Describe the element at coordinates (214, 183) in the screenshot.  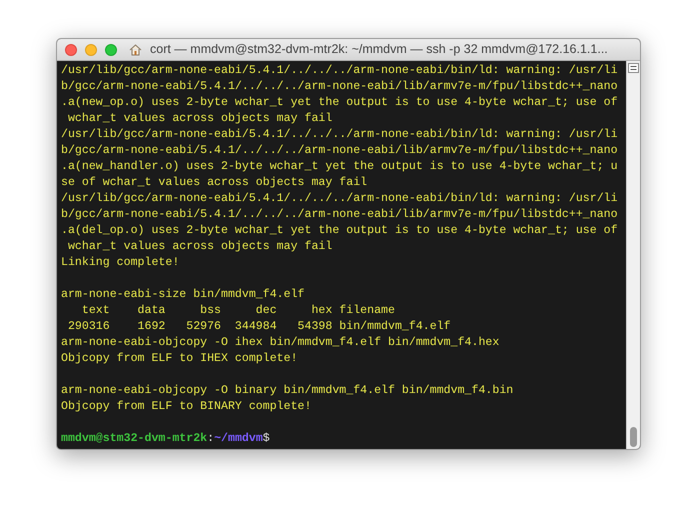
I see `terminal-line: se of wchar_t values across objects may fail` at that location.